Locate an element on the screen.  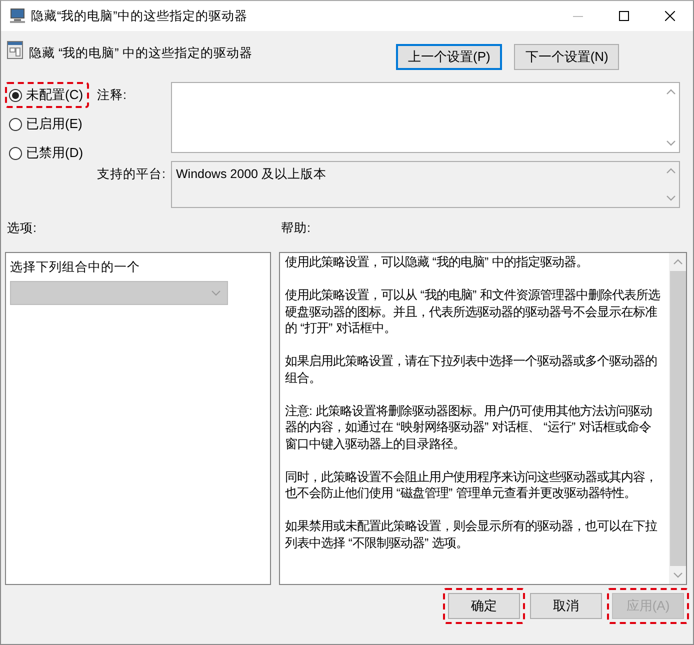
prompt-text: 选择下列组合中的一个 is located at coordinates (75, 267).